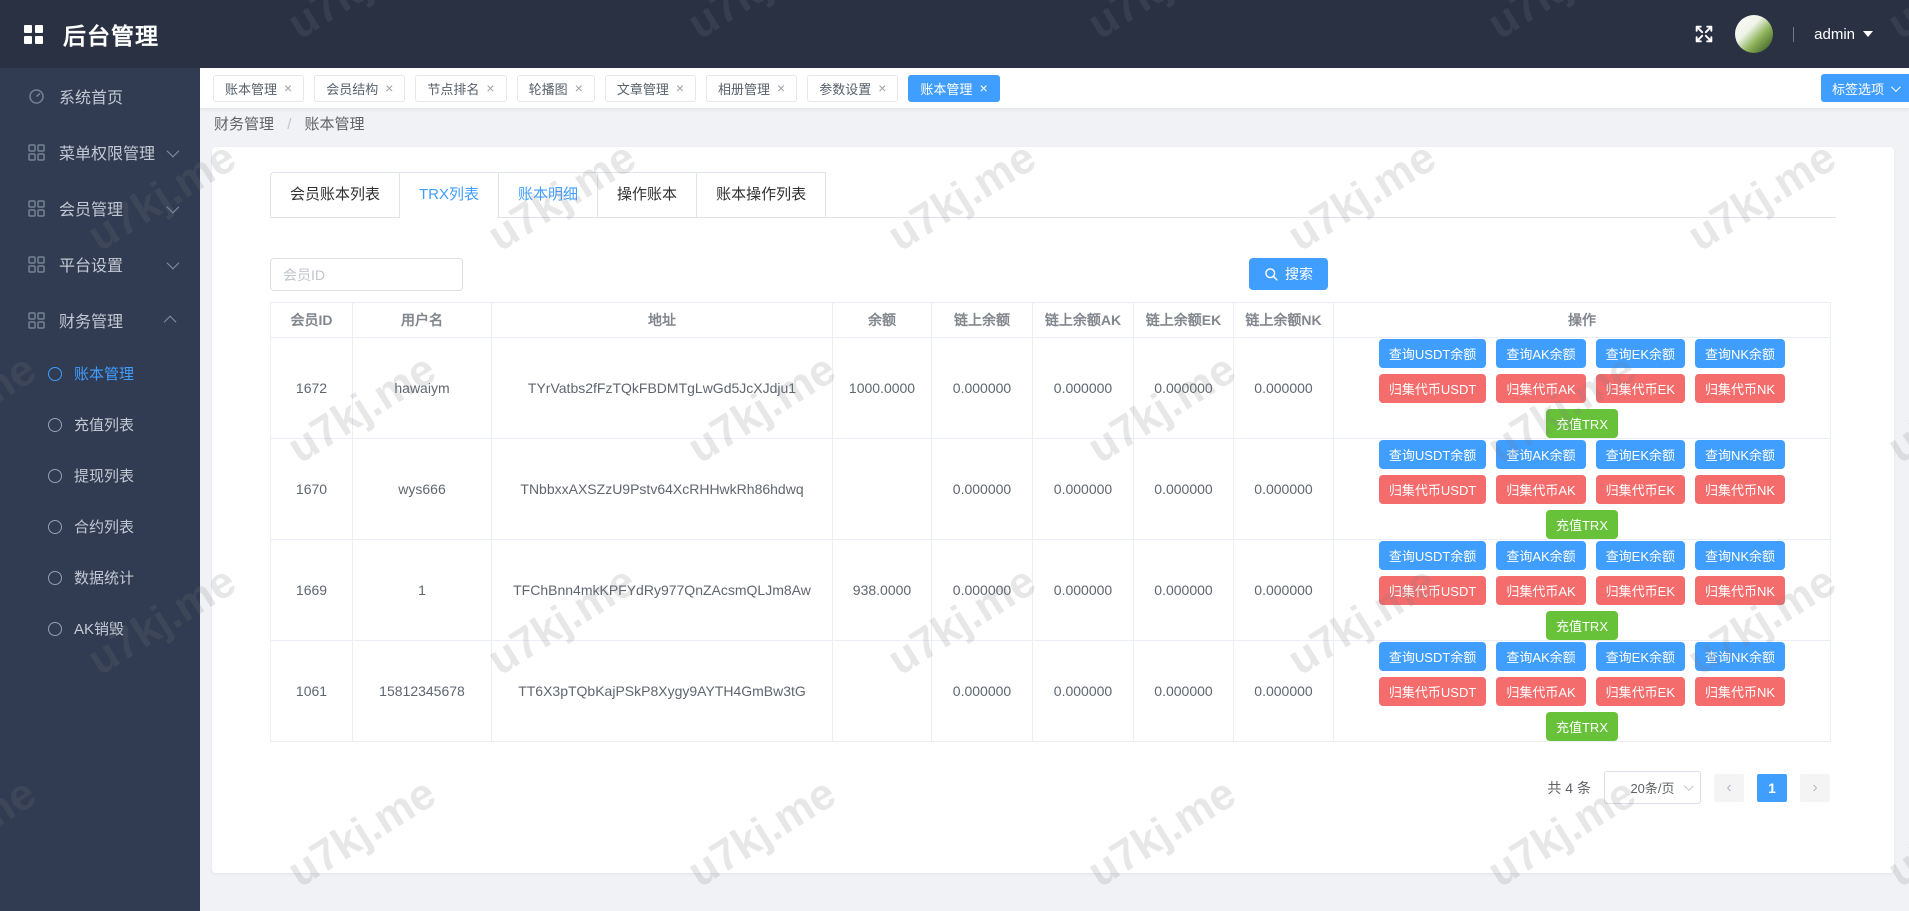  Describe the element at coordinates (882, 388) in the screenshot. I see `cell-balance: 1000.0000` at that location.